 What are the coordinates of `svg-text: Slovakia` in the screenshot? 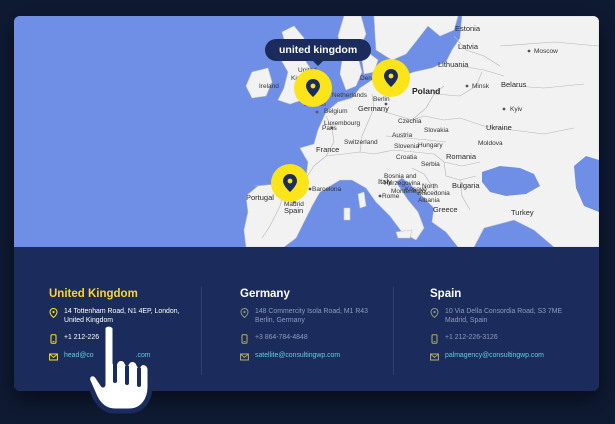 It's located at (436, 130).